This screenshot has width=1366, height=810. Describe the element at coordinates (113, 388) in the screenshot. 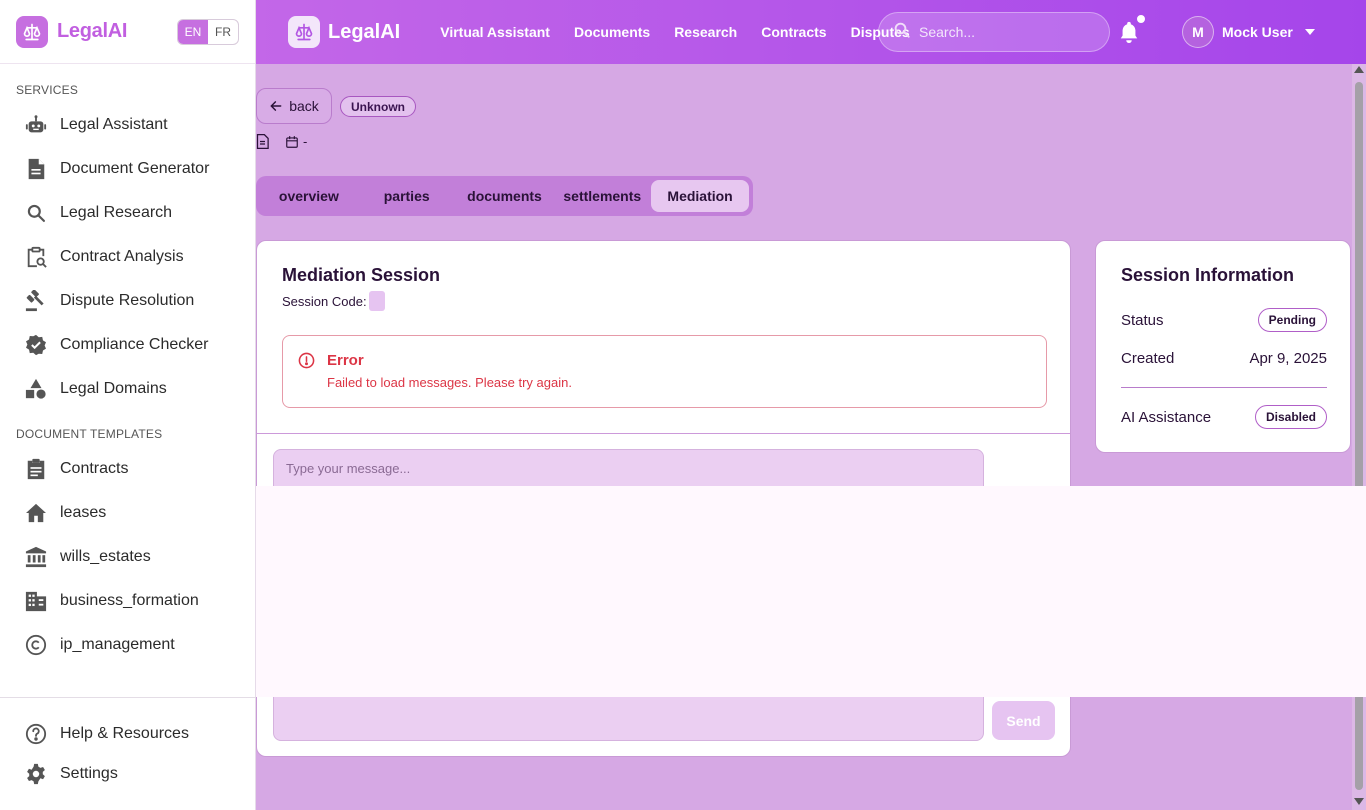

I see `sidebar-item-label: Legal Domains` at that location.